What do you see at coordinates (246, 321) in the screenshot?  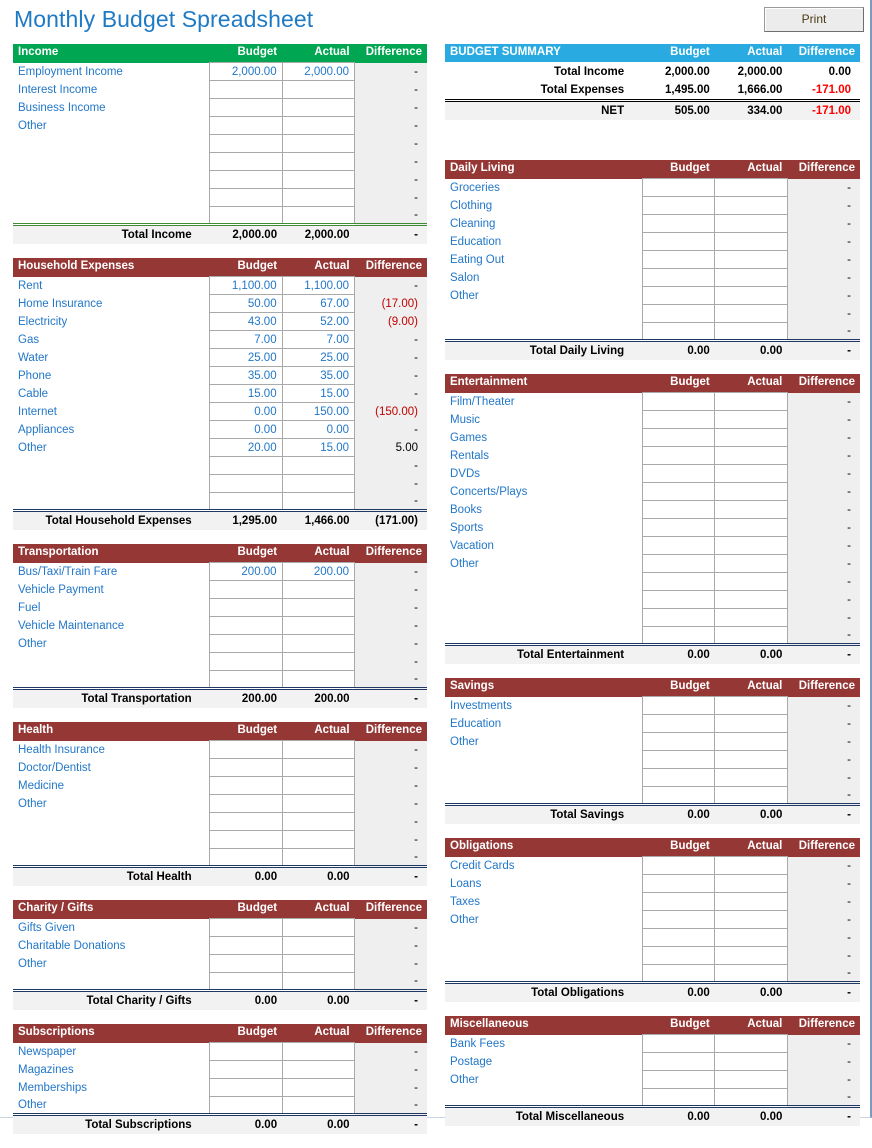 I see `budget-cell: 43.00` at bounding box center [246, 321].